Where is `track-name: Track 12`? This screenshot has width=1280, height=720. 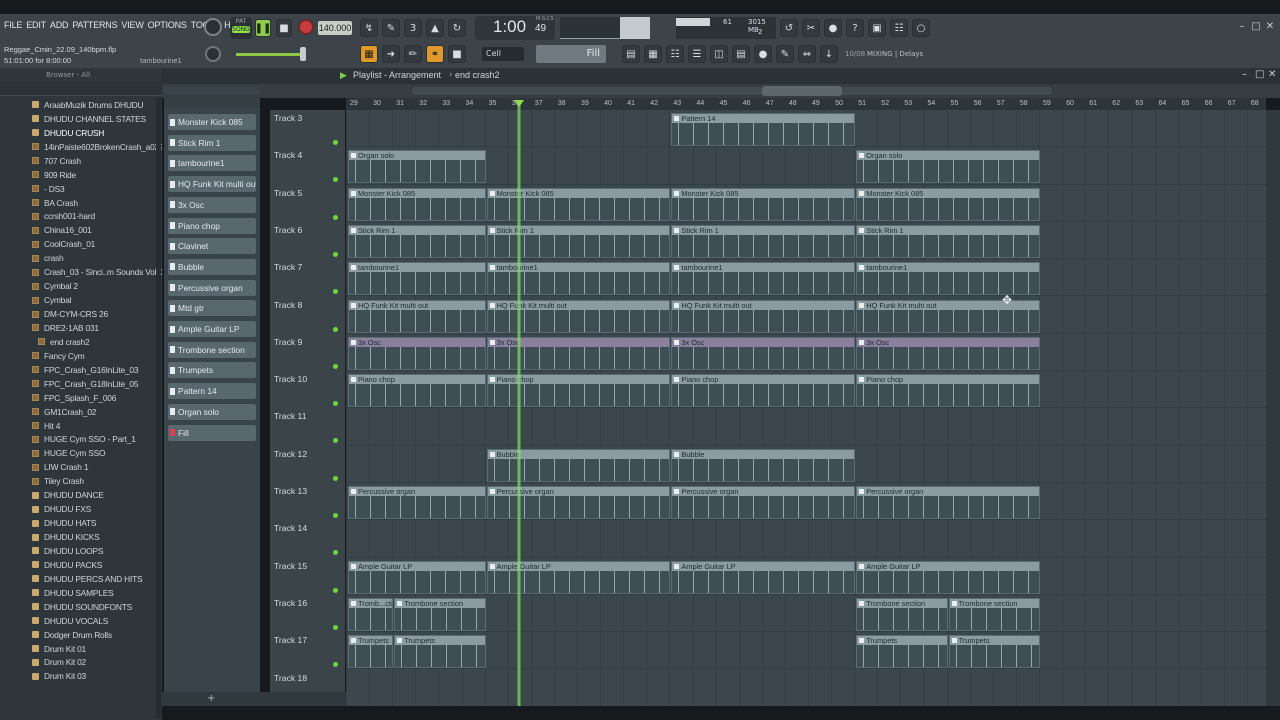
track-name: Track 12 is located at coordinates (290, 454).